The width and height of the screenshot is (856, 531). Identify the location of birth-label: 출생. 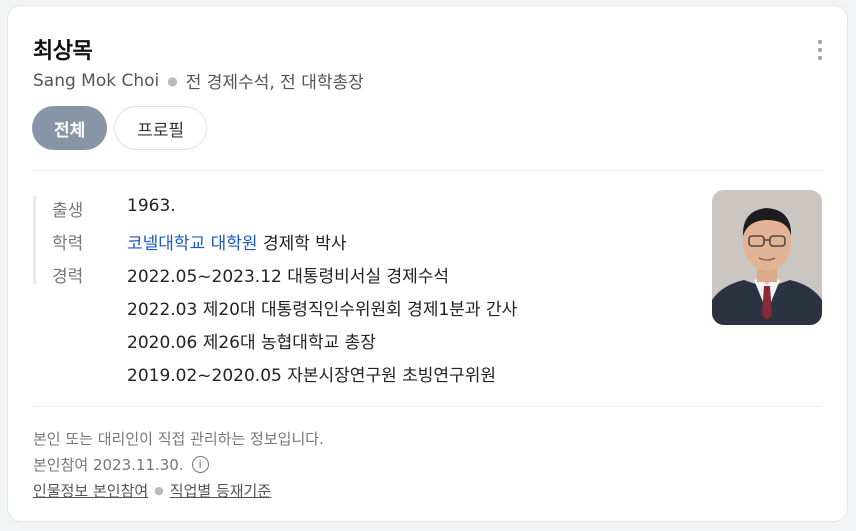
(68, 211).